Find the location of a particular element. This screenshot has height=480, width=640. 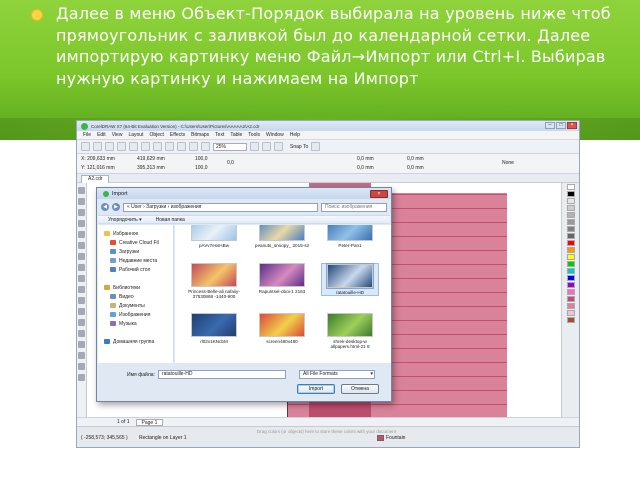

corner-radius-3: 0,0 mm is located at coordinates (415, 159).